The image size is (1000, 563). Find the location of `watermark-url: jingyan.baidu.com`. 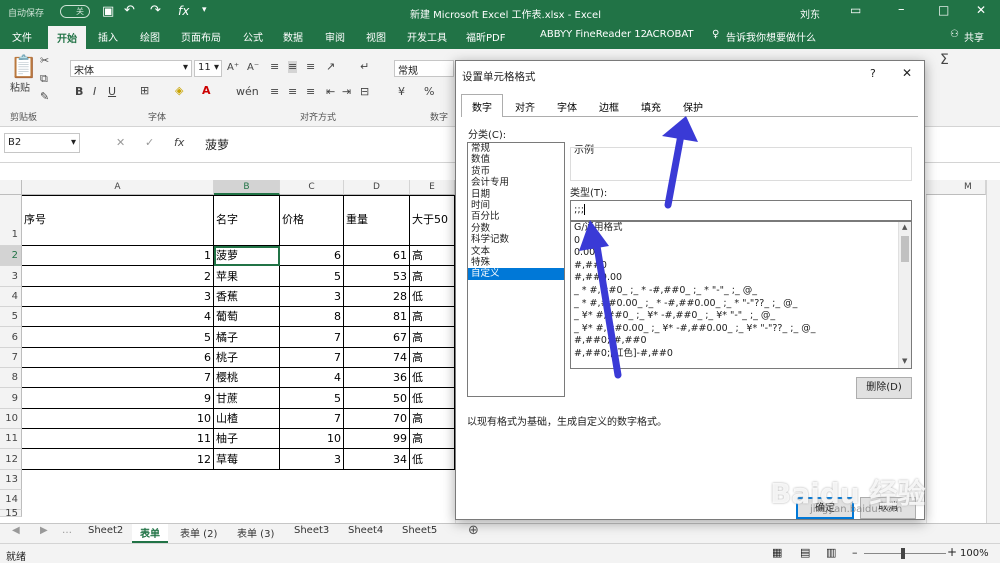

watermark-url: jingyan.baidu.com is located at coordinates (856, 509).